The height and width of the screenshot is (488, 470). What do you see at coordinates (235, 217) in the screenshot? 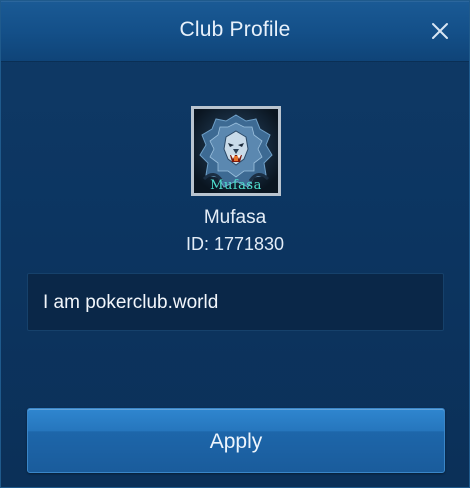
I see `club-name: Mufasa` at bounding box center [235, 217].